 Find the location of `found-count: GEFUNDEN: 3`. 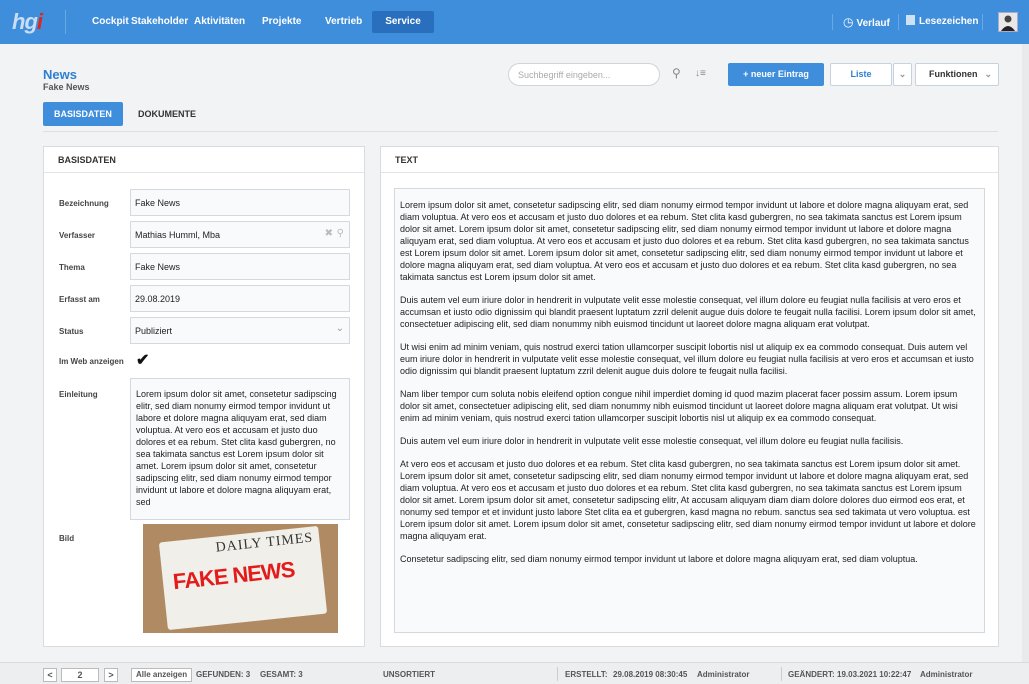

found-count: GEFUNDEN: 3 is located at coordinates (223, 674).